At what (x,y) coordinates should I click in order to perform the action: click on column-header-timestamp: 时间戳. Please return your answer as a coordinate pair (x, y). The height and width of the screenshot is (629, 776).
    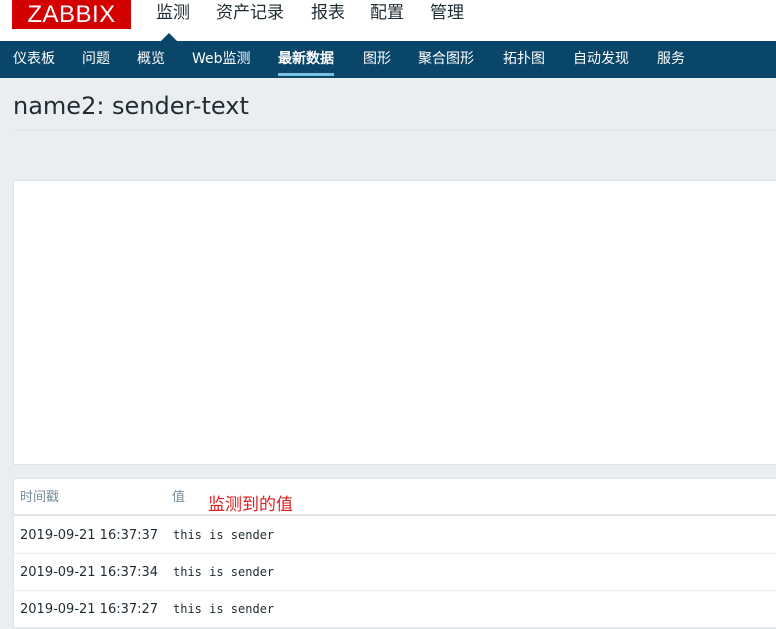
    Looking at the image, I should click on (39, 497).